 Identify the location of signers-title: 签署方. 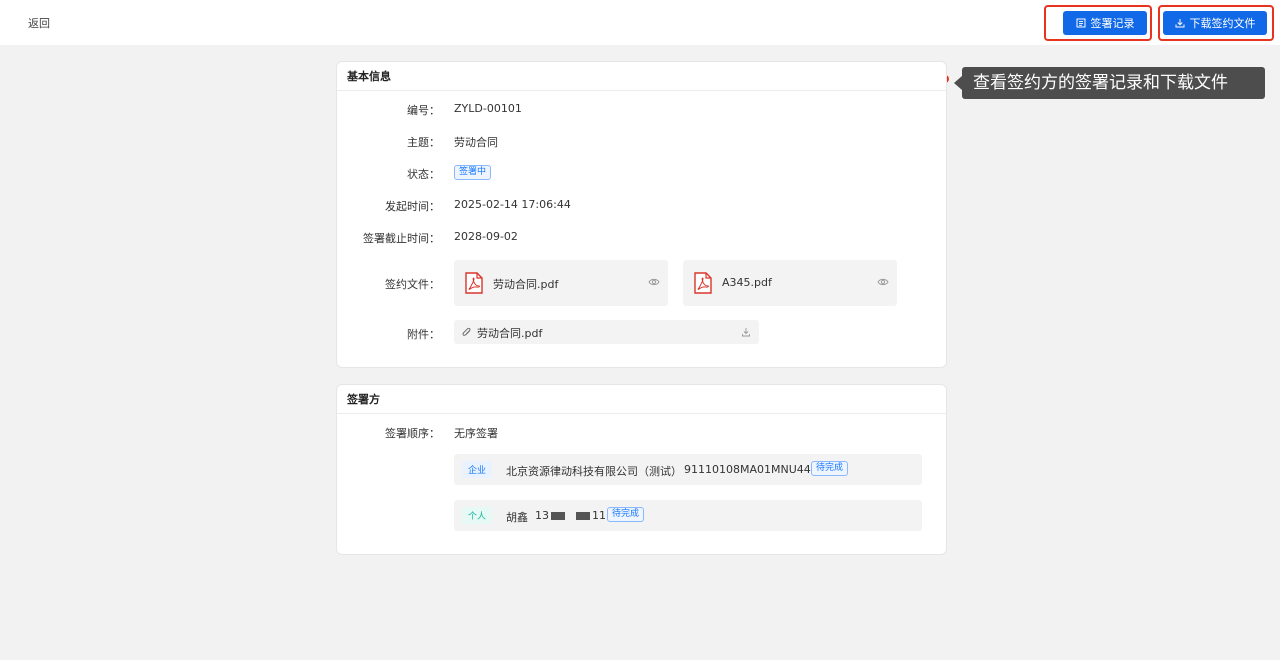
(641, 399).